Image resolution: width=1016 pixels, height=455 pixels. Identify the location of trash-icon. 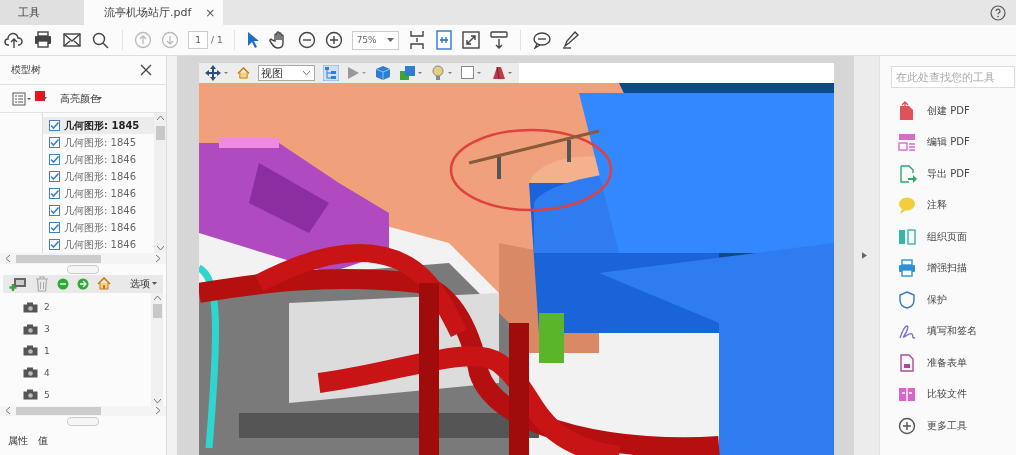
(42, 283).